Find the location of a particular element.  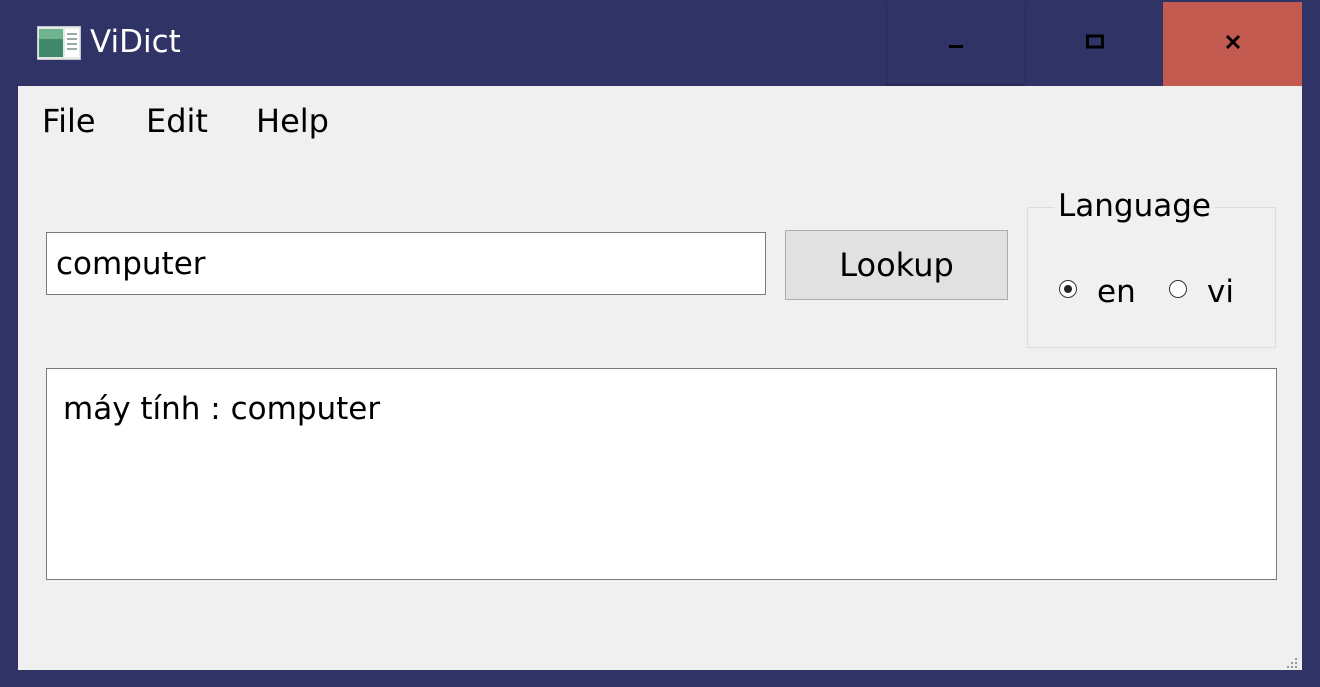

maximize-button is located at coordinates (1094, 44).